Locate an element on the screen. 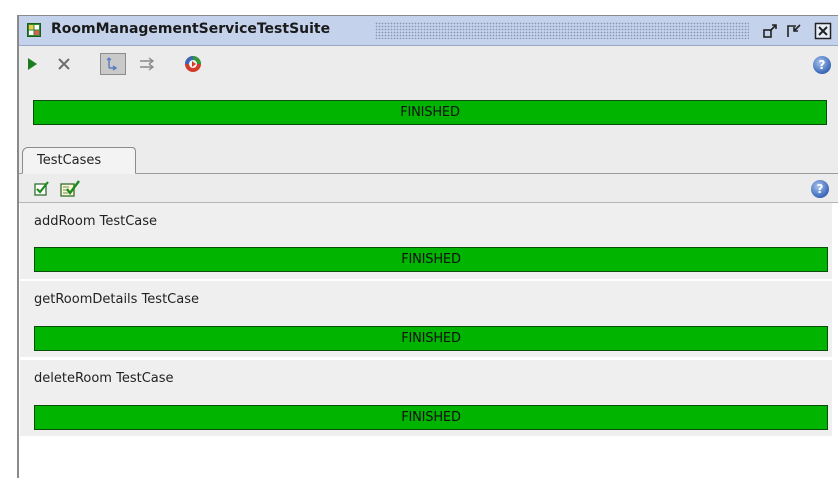 The image size is (838, 478). tab-strip: TestCases is located at coordinates (428, 158).